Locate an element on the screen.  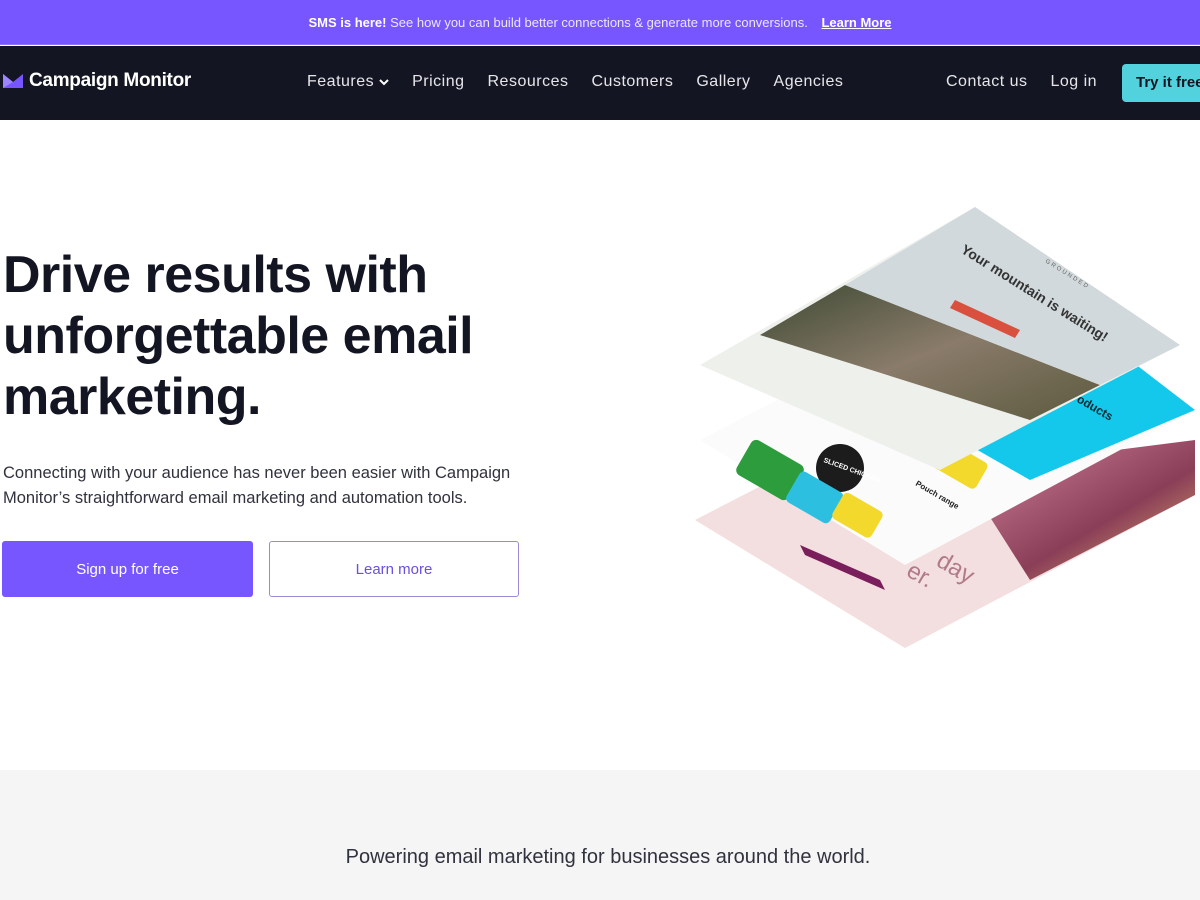
nav-pricing: Pricing is located at coordinates (438, 82).